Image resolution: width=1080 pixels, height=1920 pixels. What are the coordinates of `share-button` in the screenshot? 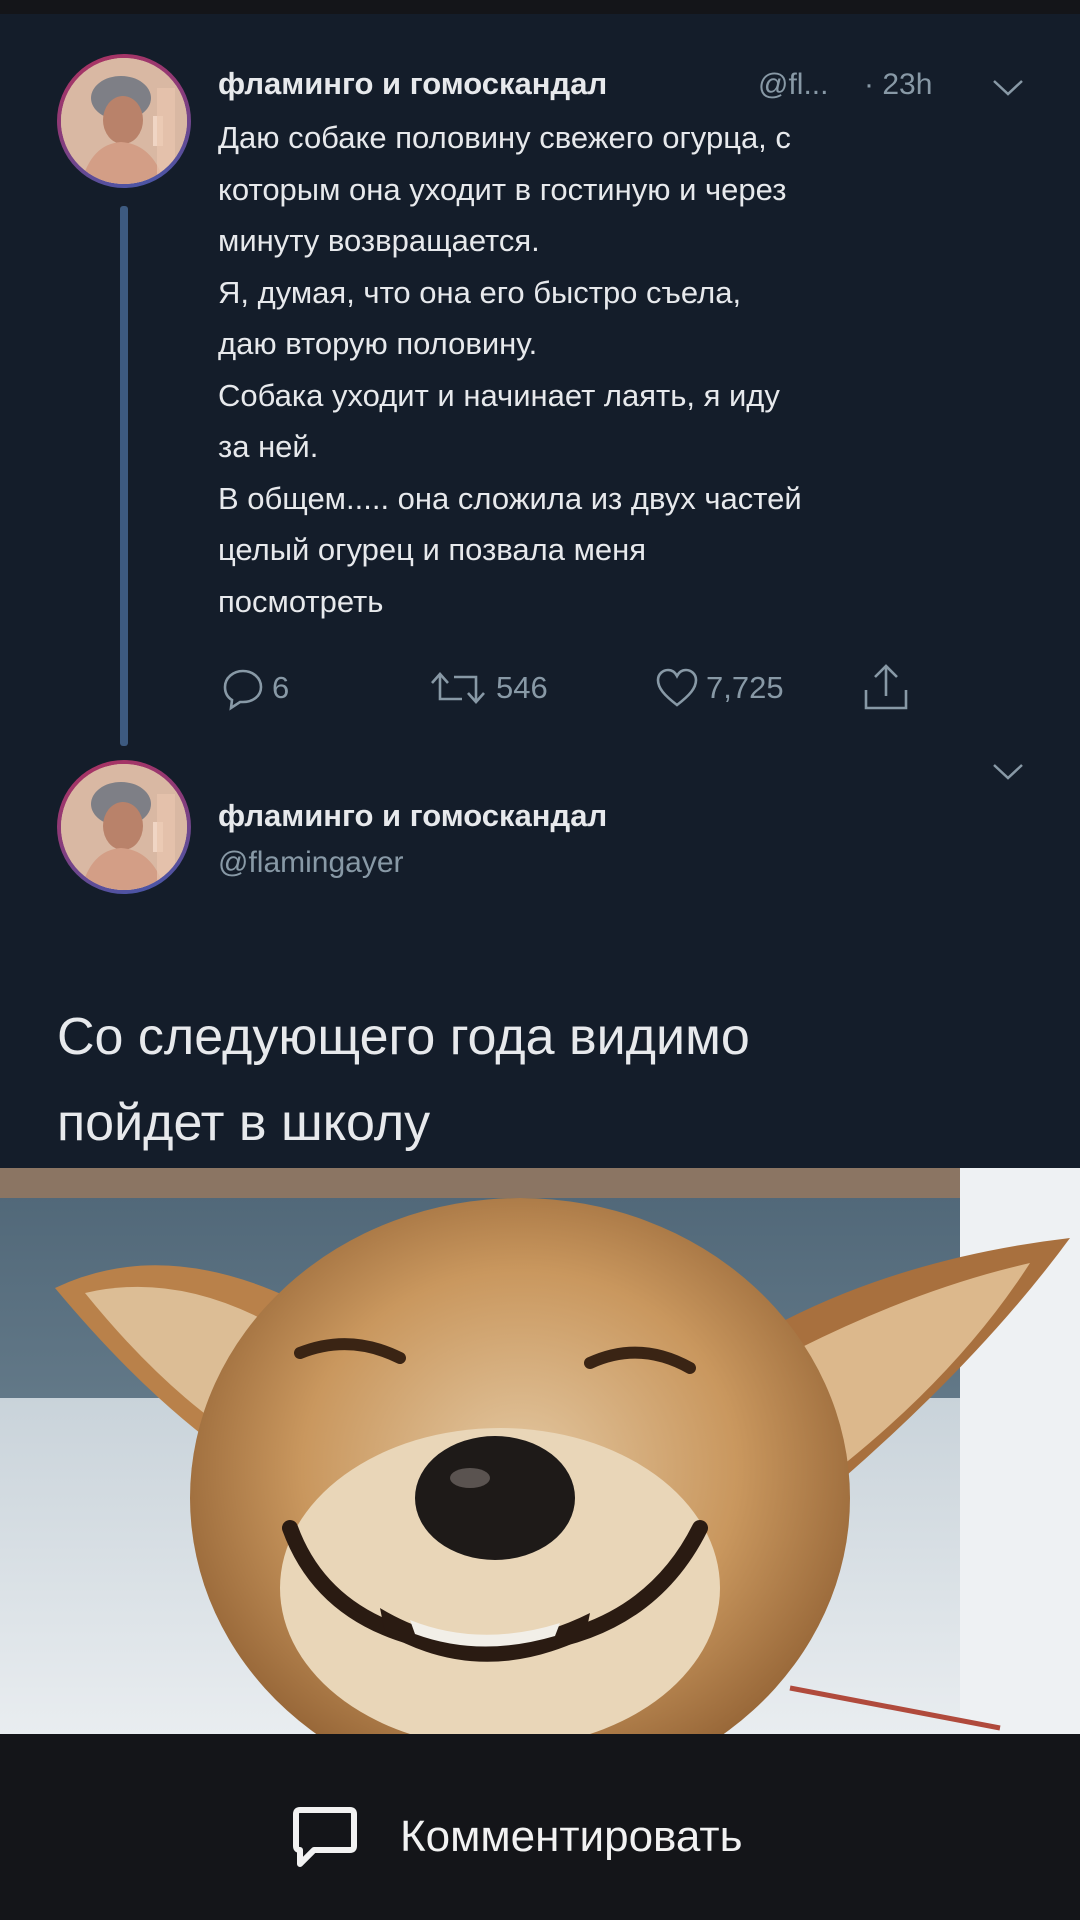 It's located at (886, 688).